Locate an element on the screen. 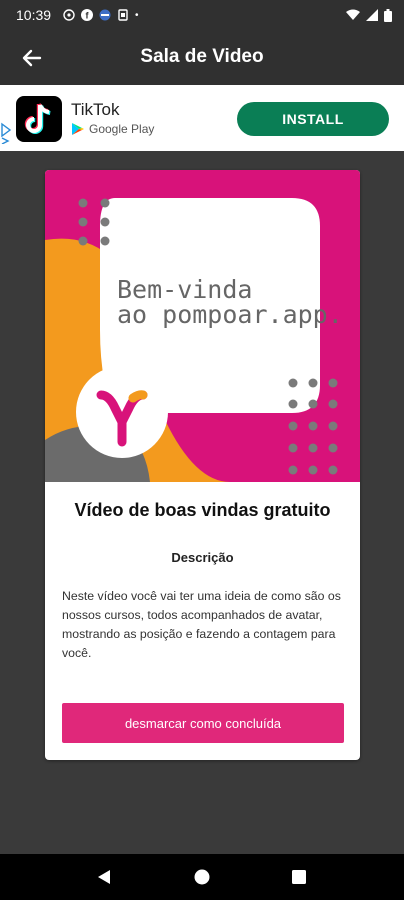  description-label: Descrição is located at coordinates (202, 557).